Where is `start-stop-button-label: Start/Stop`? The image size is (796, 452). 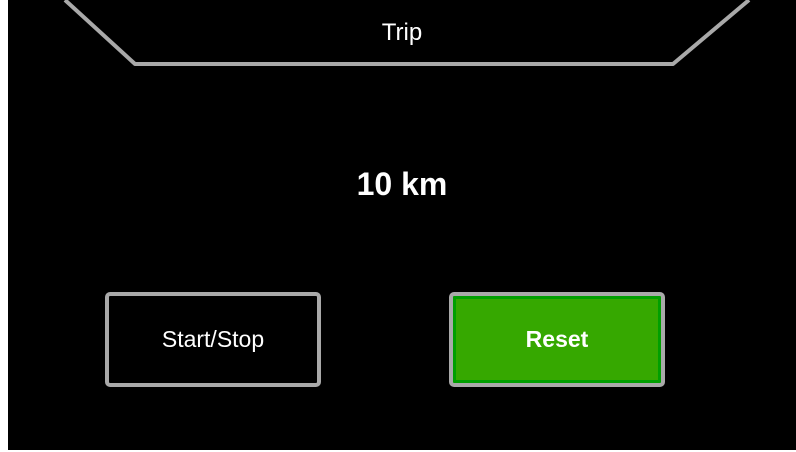 start-stop-button-label: Start/Stop is located at coordinates (213, 339).